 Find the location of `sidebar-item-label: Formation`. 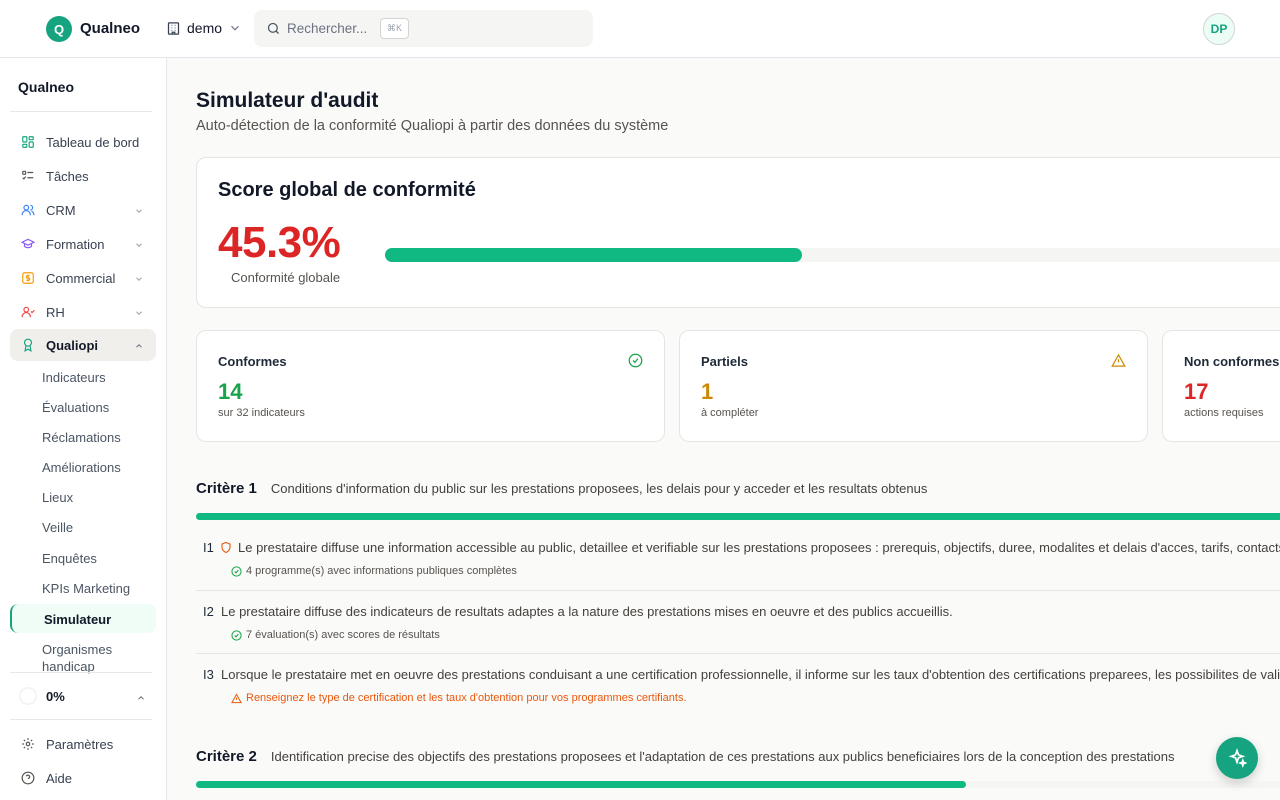

sidebar-item-label: Formation is located at coordinates (75, 244).